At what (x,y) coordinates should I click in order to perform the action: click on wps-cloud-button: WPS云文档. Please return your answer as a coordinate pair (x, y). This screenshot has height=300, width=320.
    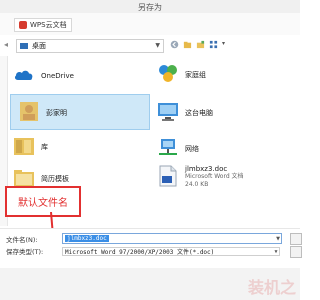
    Looking at the image, I should click on (43, 25).